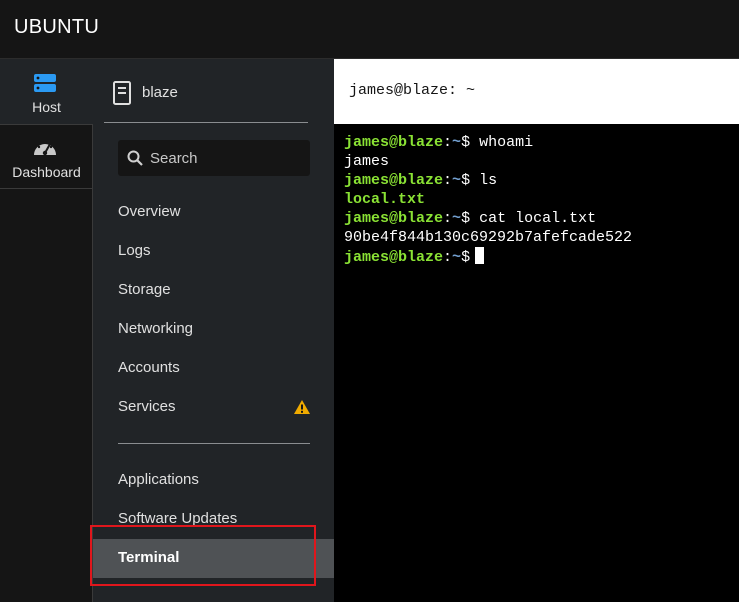 This screenshot has height=602, width=739. I want to click on rail-item-host-label: Host, so click(46, 107).